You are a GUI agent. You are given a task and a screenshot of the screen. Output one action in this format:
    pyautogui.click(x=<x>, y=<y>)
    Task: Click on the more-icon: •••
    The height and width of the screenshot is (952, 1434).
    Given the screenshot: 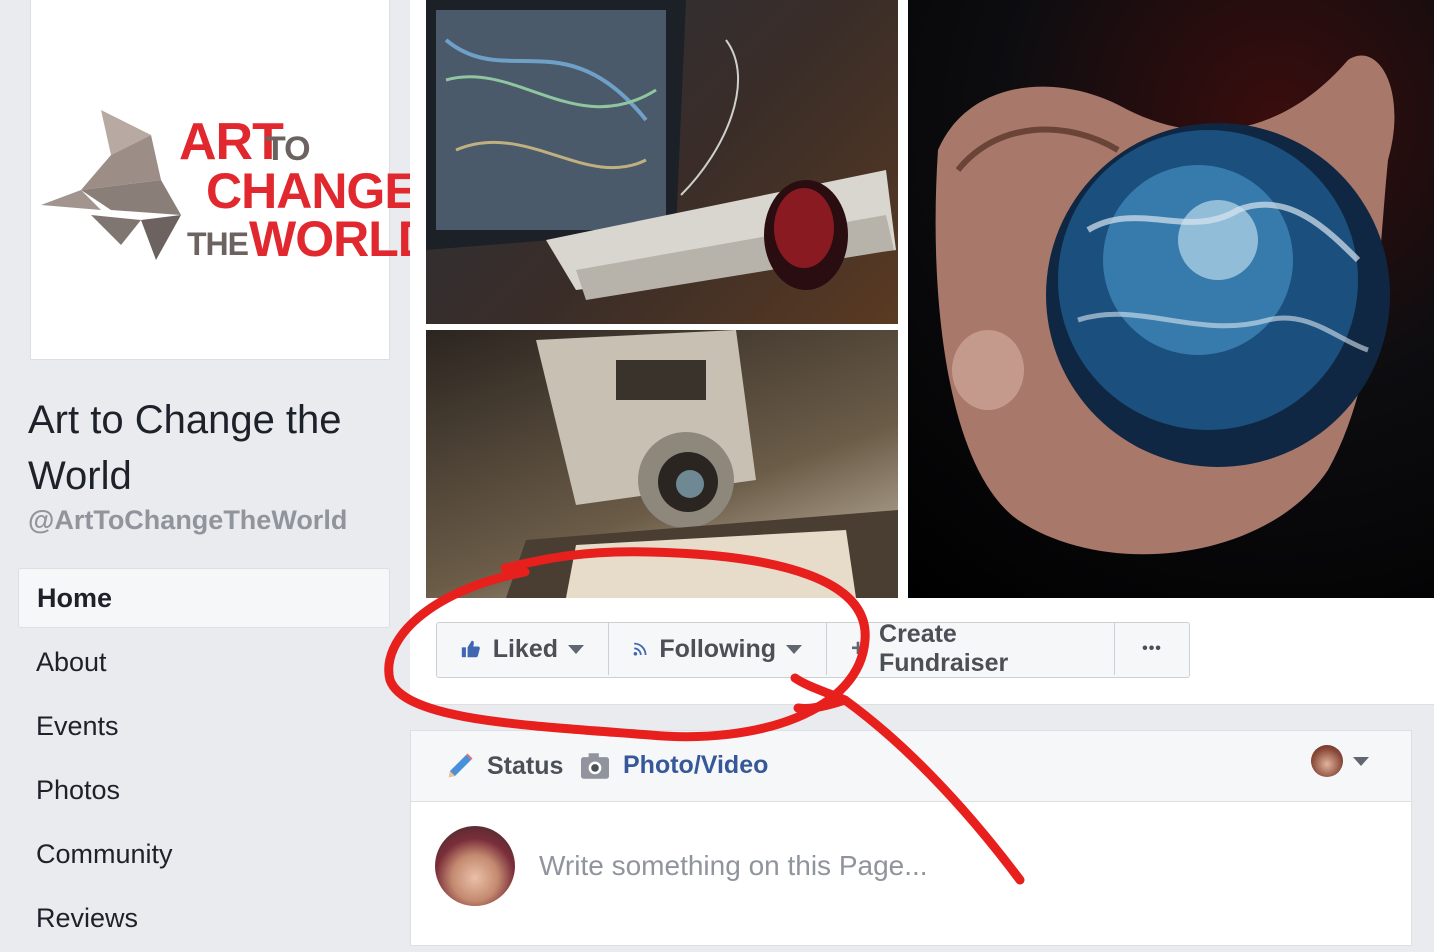 What is the action you would take?
    pyautogui.click(x=1152, y=648)
    